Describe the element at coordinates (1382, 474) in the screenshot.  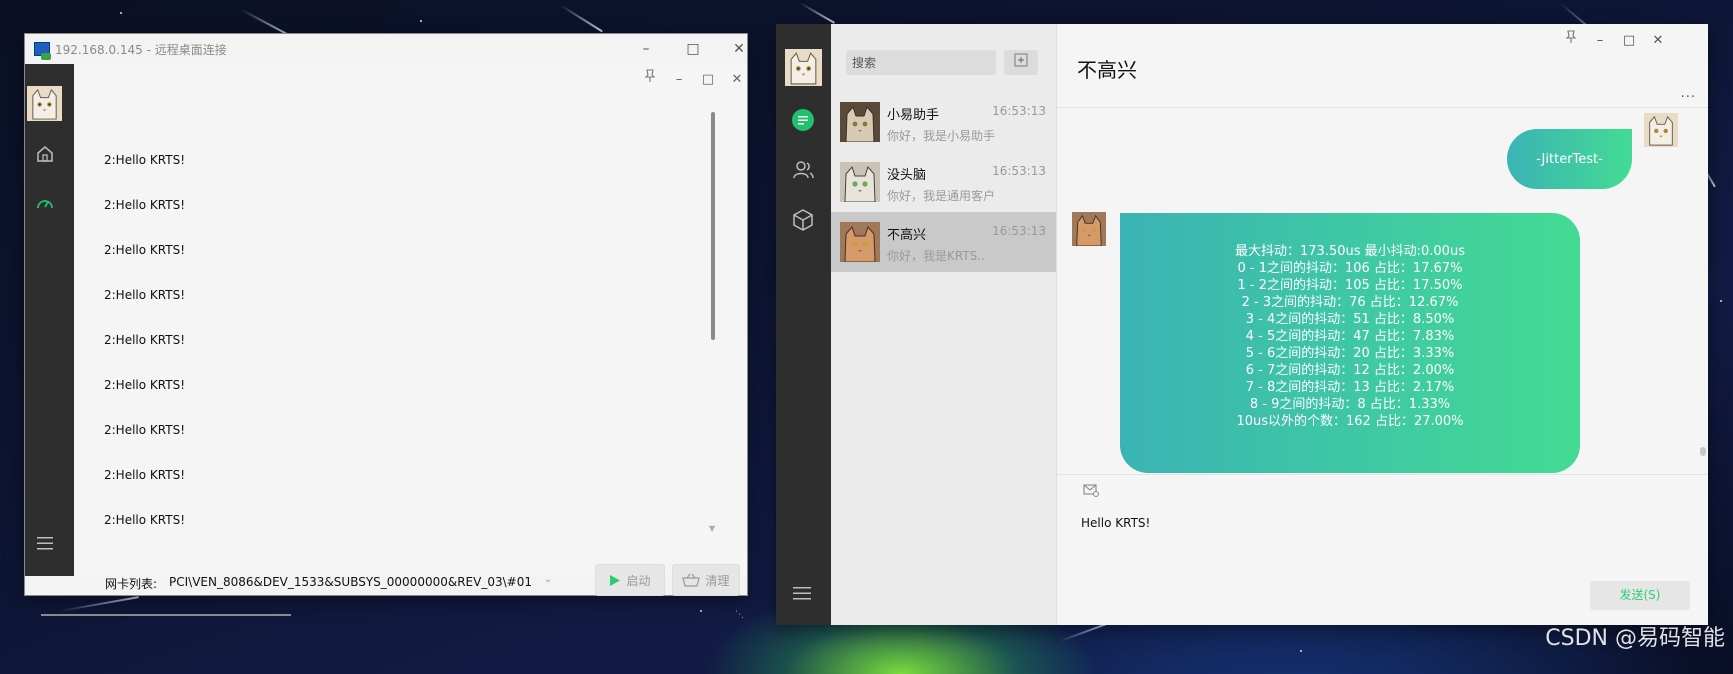
I see `input-divider` at that location.